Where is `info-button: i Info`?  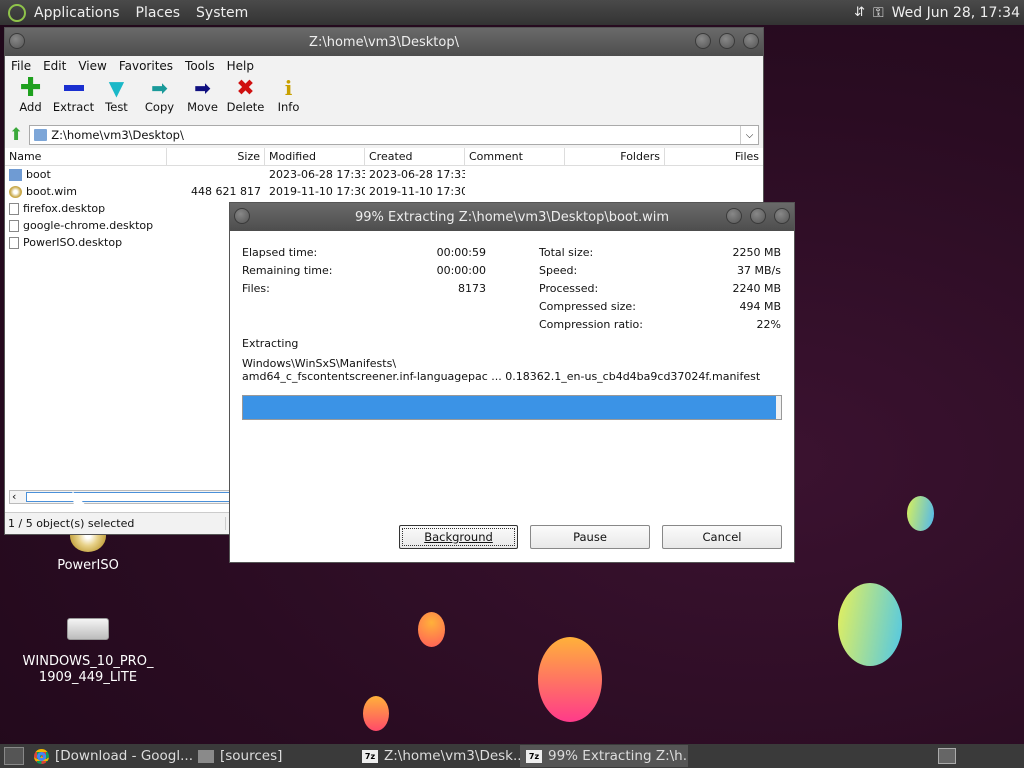 info-button: i Info is located at coordinates (288, 95).